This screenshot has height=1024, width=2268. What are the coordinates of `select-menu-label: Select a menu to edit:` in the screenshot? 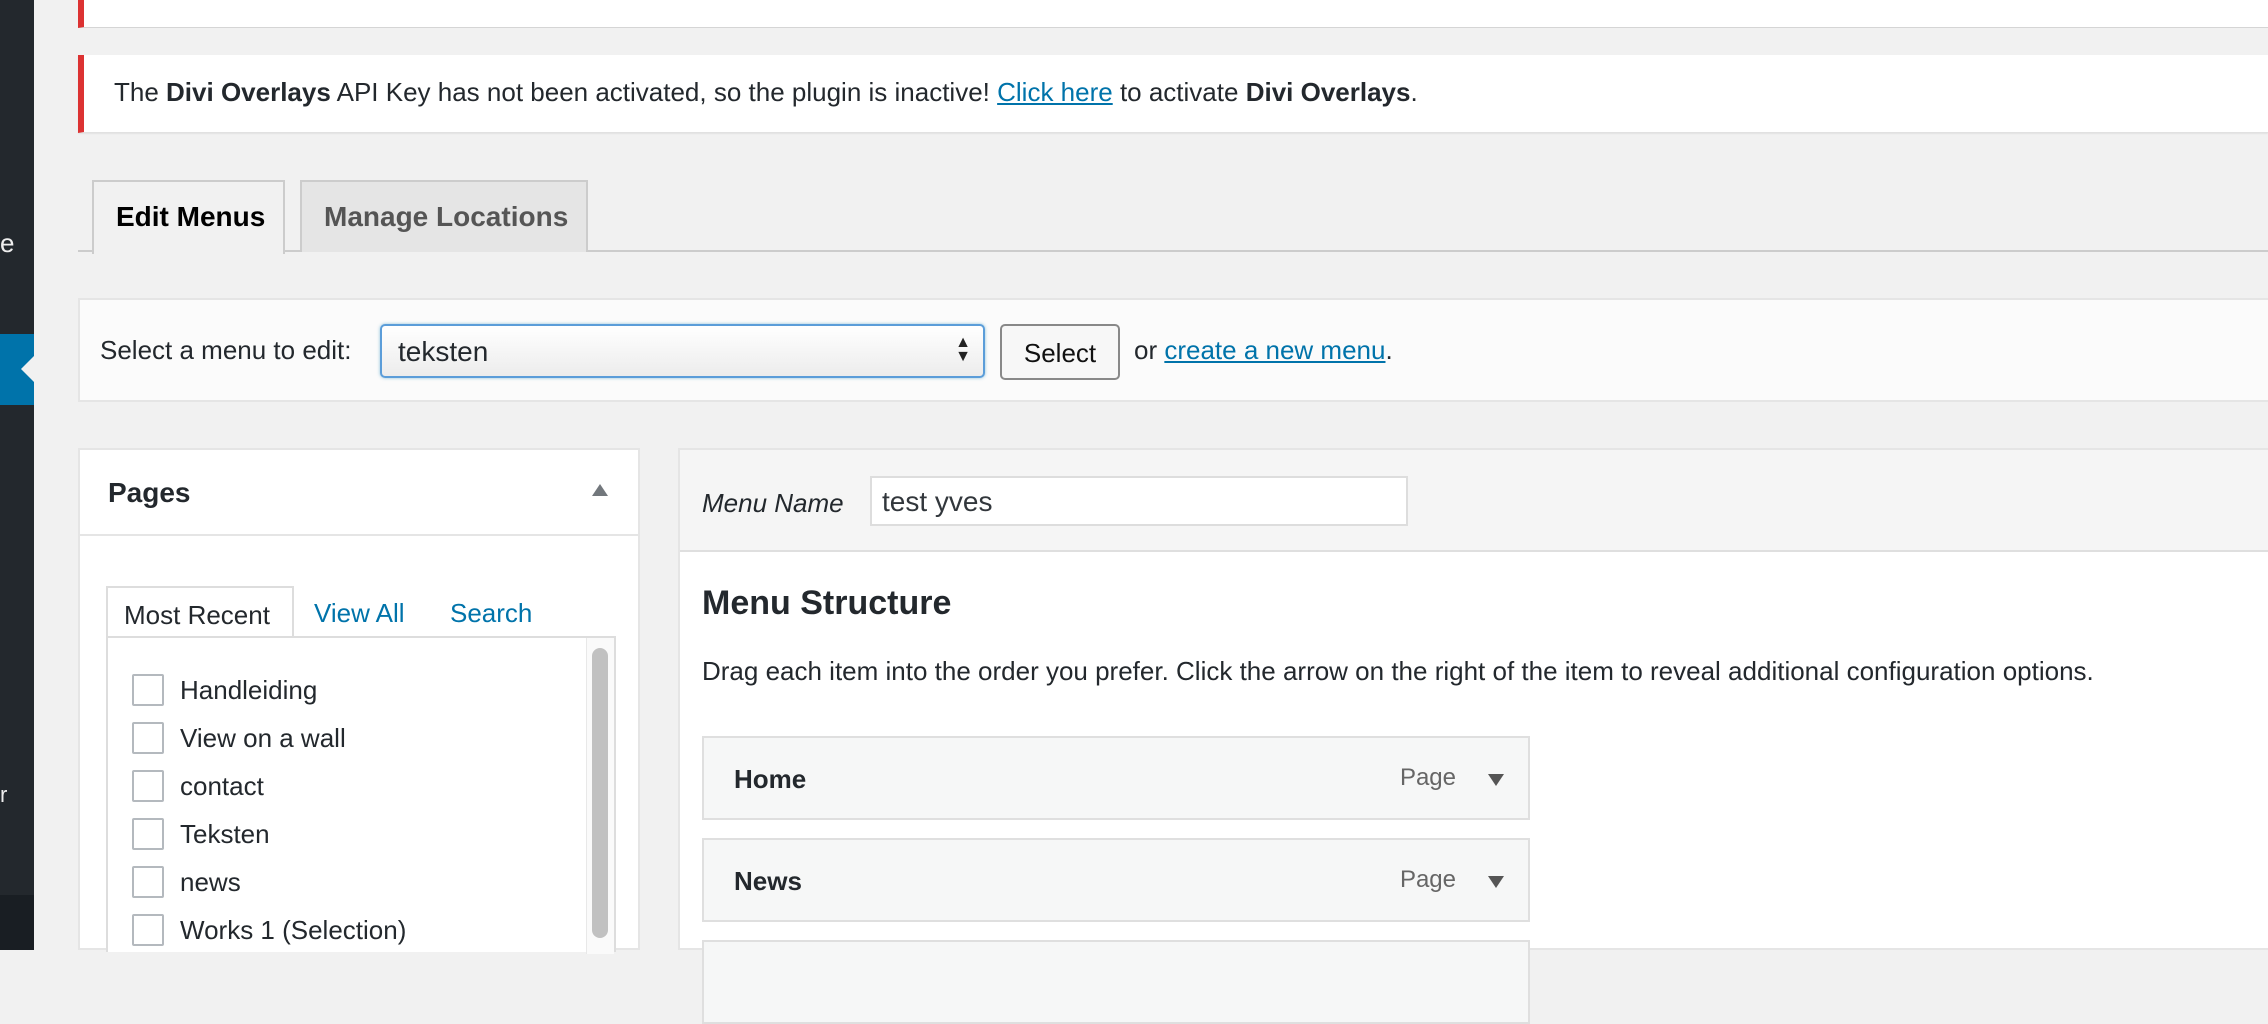 It's located at (226, 350).